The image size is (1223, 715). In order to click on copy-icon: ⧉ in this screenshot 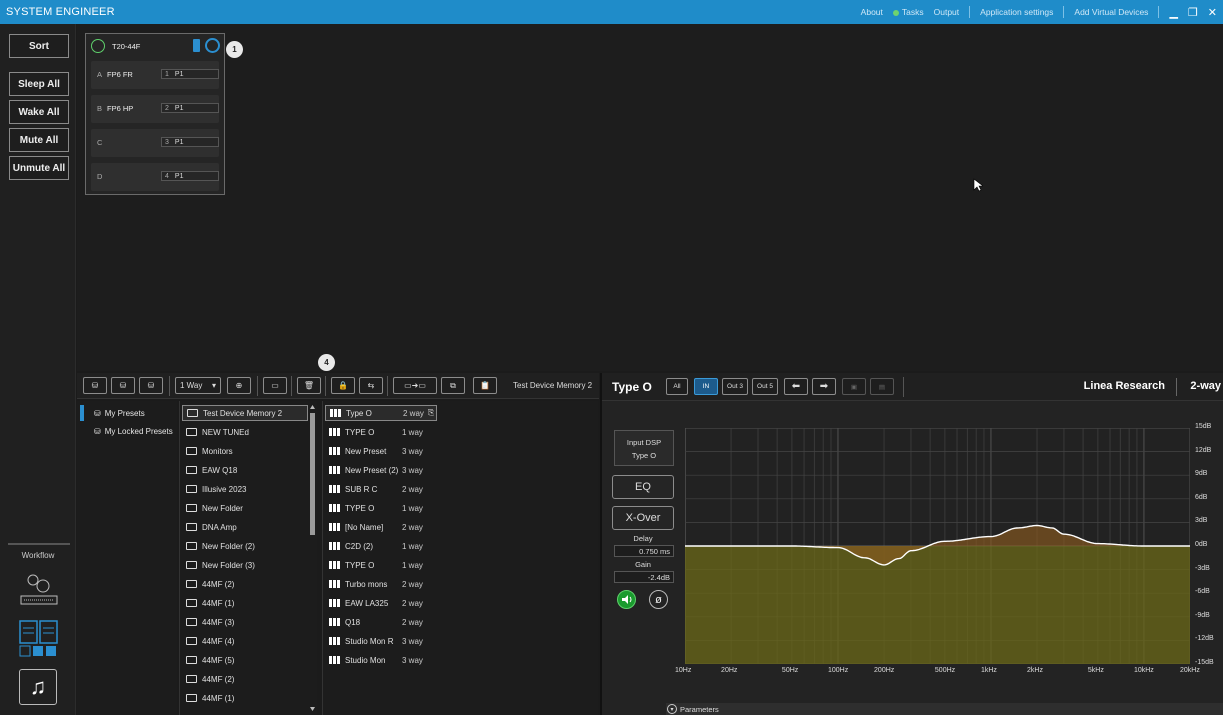, I will do `click(453, 385)`.